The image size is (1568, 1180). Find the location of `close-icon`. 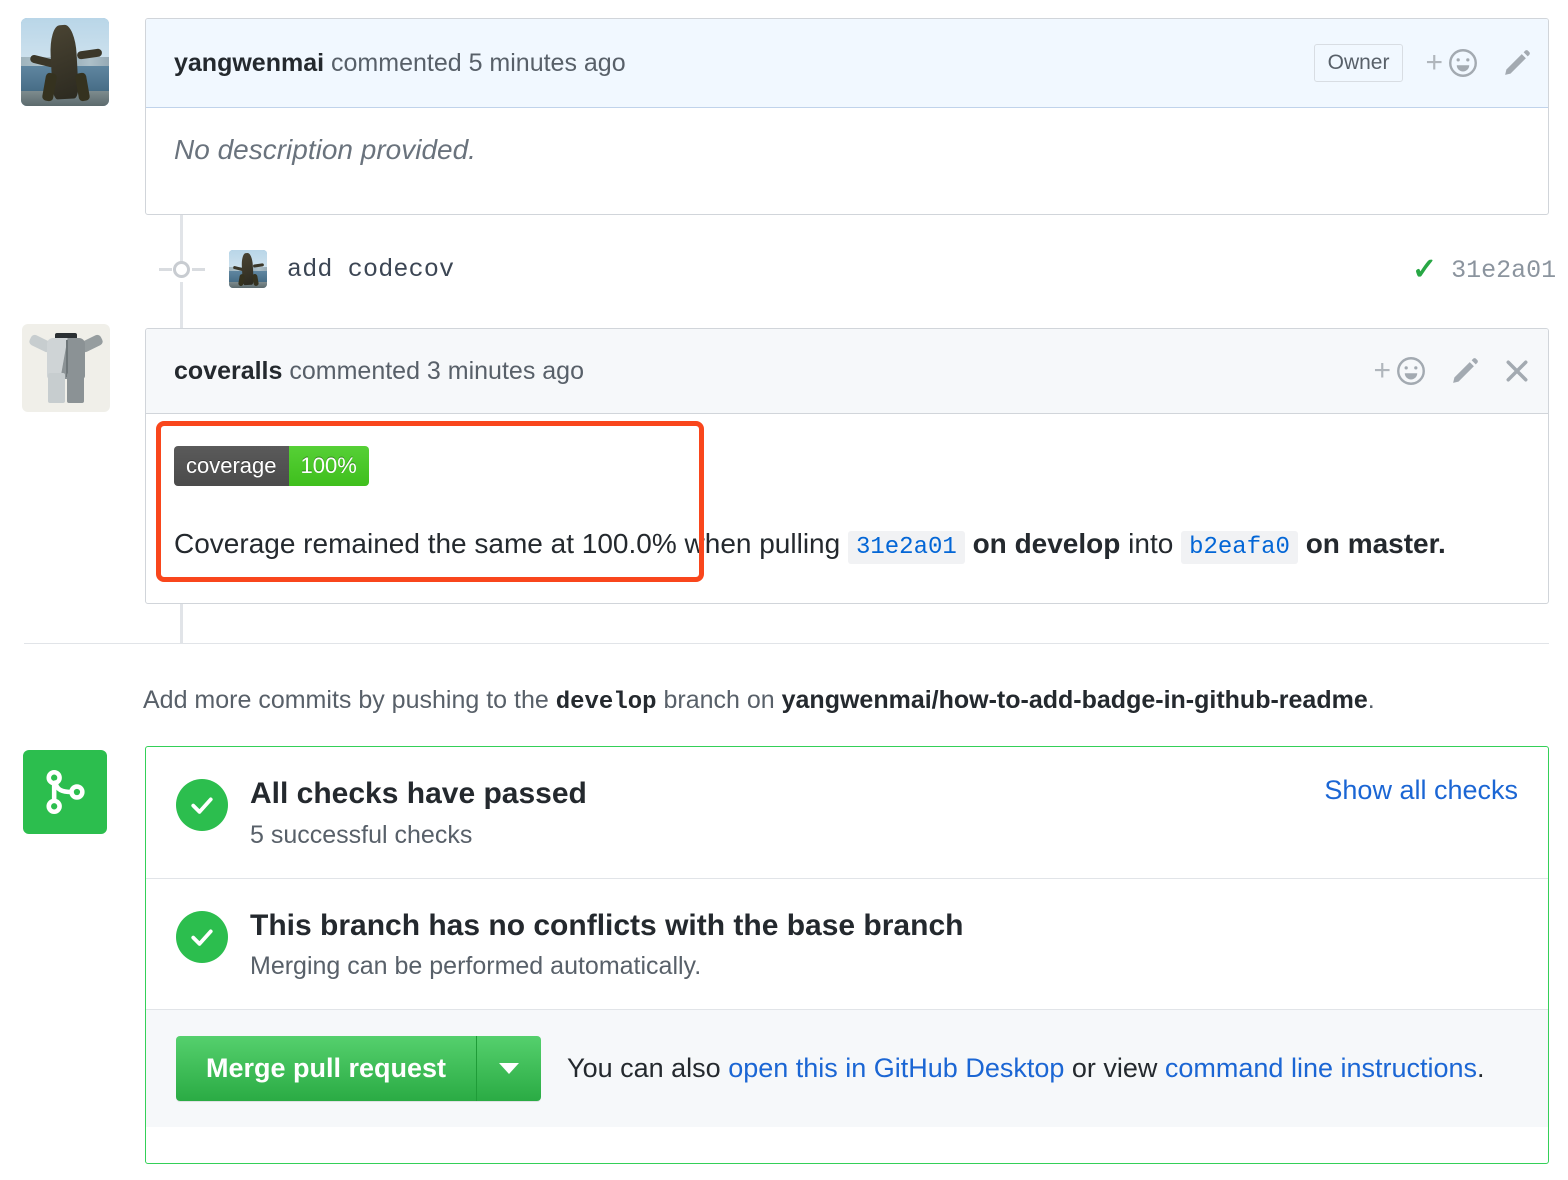

close-icon is located at coordinates (1517, 371).